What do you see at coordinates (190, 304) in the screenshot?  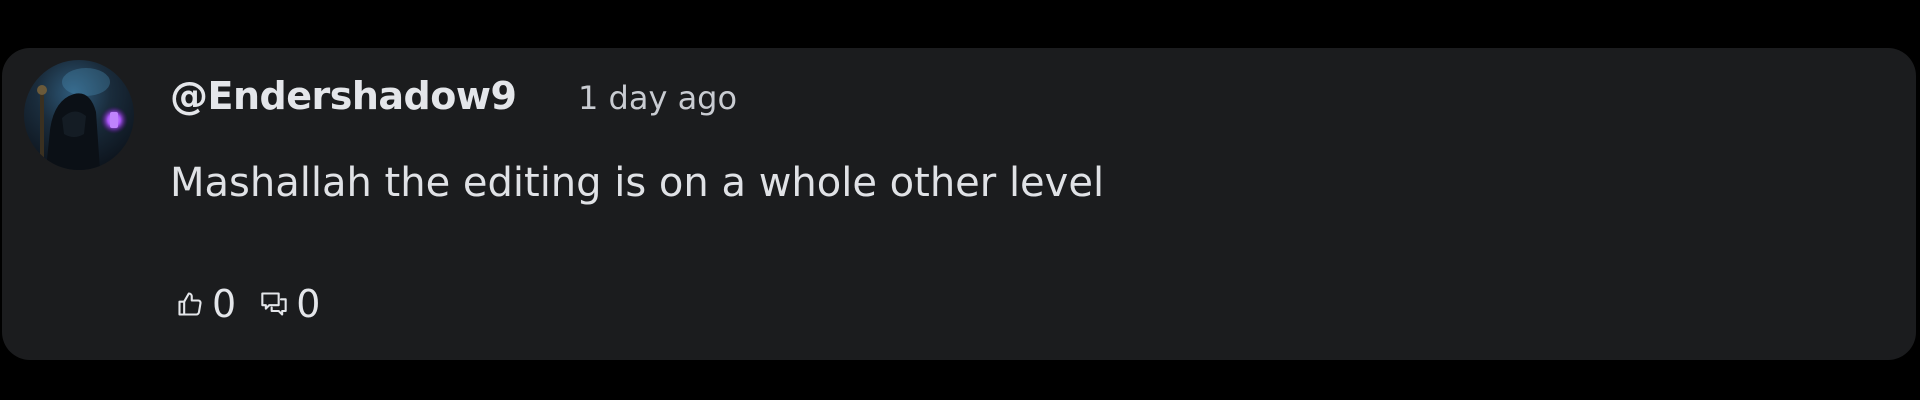 I see `thumbs-up-icon` at bounding box center [190, 304].